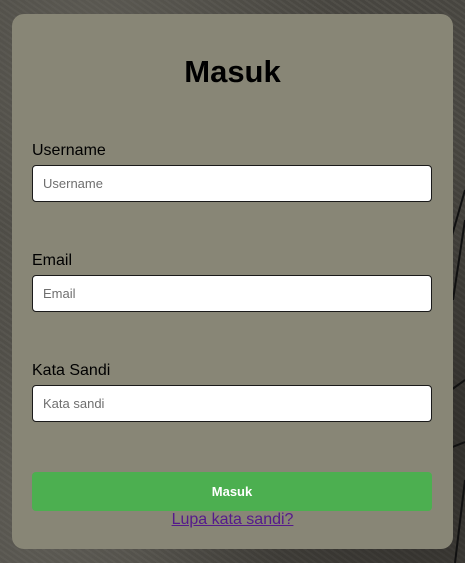  What do you see at coordinates (232, 520) in the screenshot?
I see `forgot-password-link: Lupa kata sandi?` at bounding box center [232, 520].